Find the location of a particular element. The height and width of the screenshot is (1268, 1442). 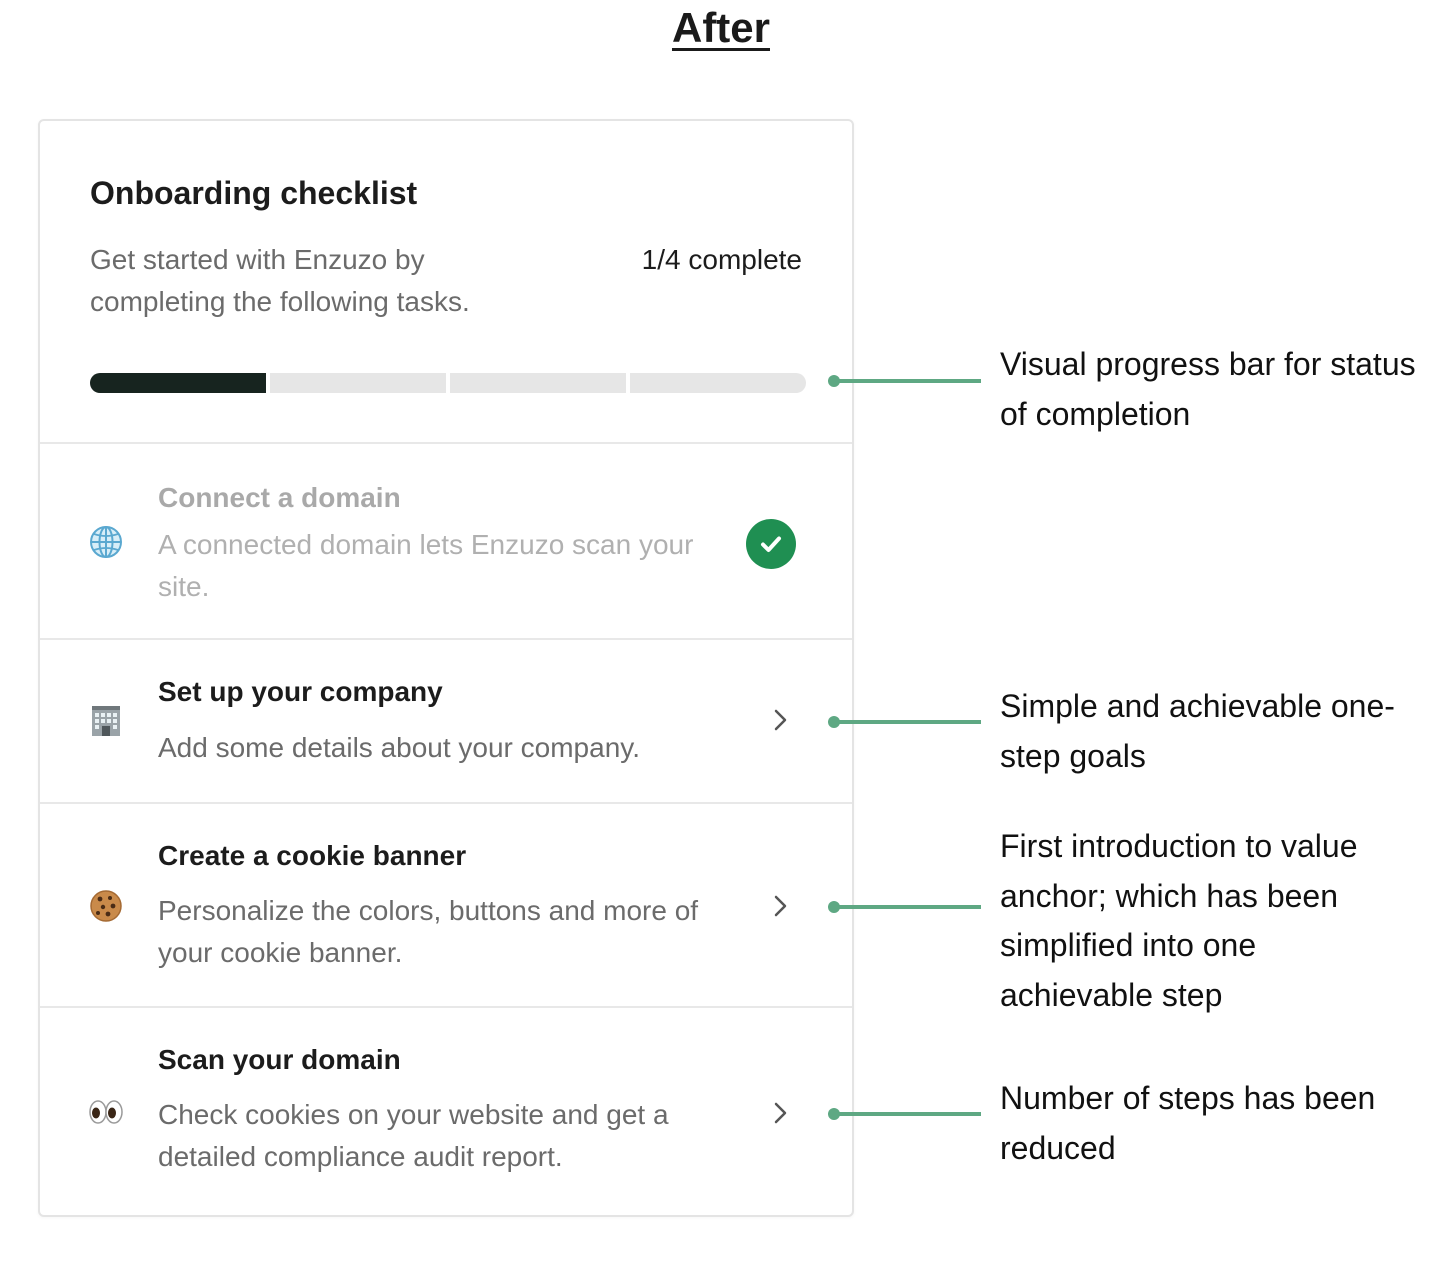

annotation-steps-reduced: Number of steps has been reduced is located at coordinates (1188, 1123).